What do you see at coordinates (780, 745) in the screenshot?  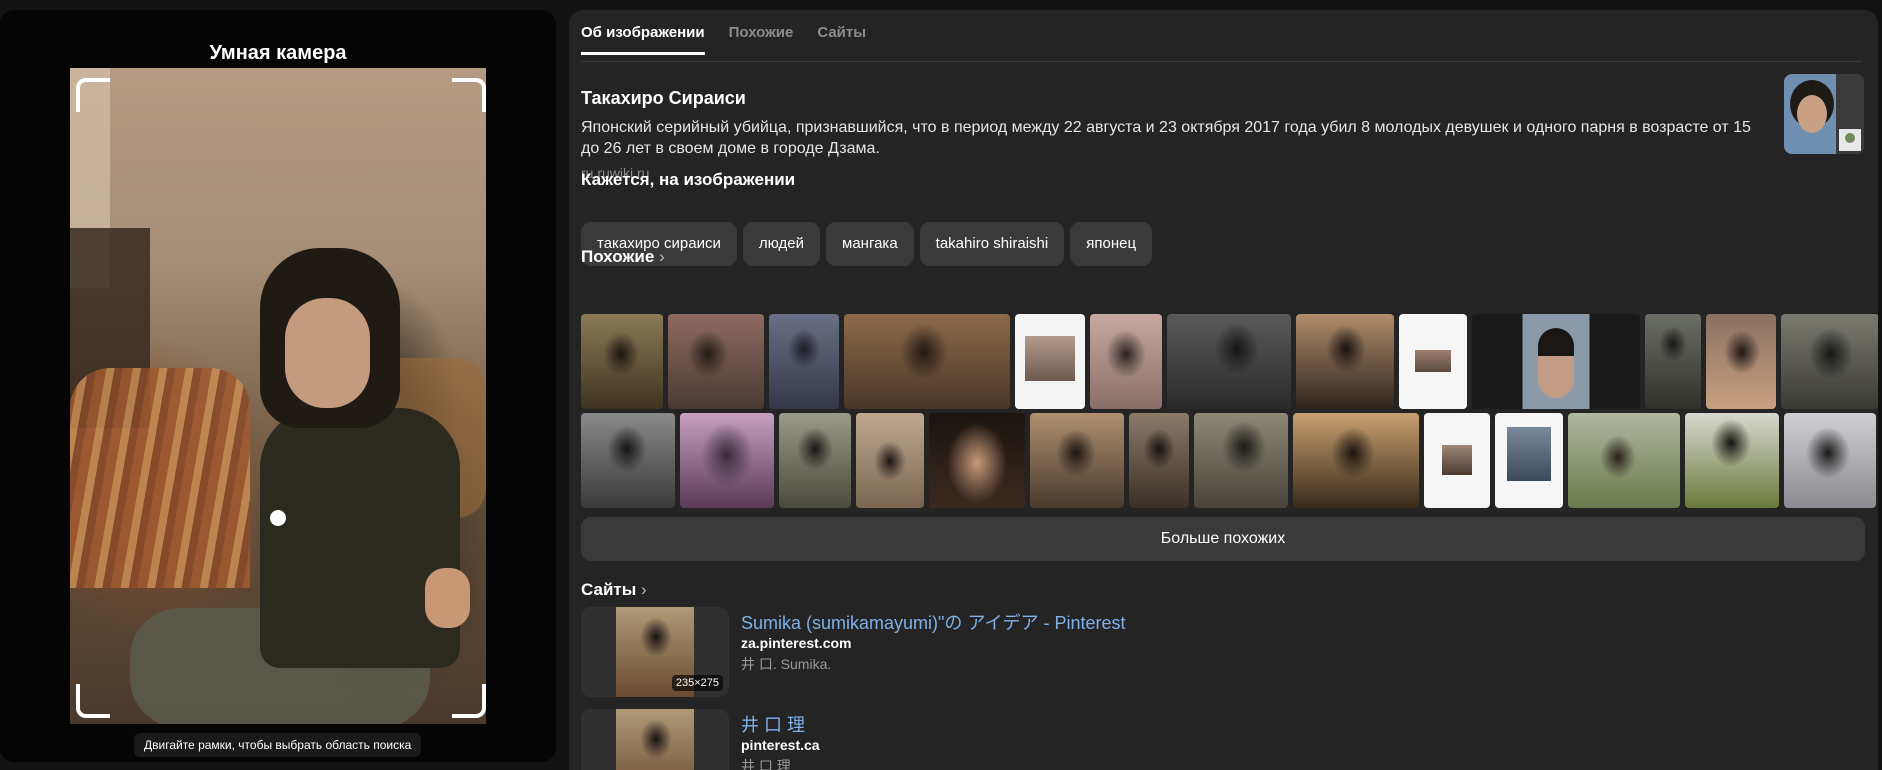 I see `site-domain: pinterest.ca` at bounding box center [780, 745].